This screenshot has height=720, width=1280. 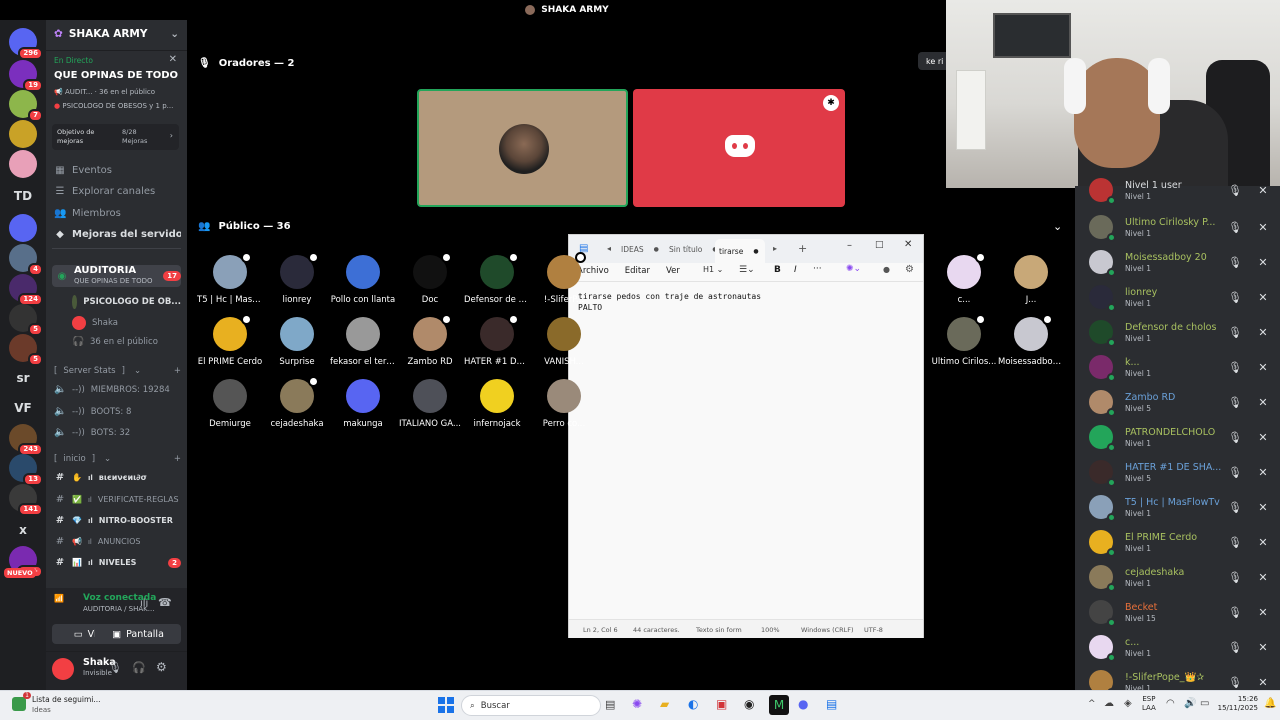 What do you see at coordinates (115, 667) in the screenshot?
I see `microphone-icon: 🎙` at bounding box center [115, 667].